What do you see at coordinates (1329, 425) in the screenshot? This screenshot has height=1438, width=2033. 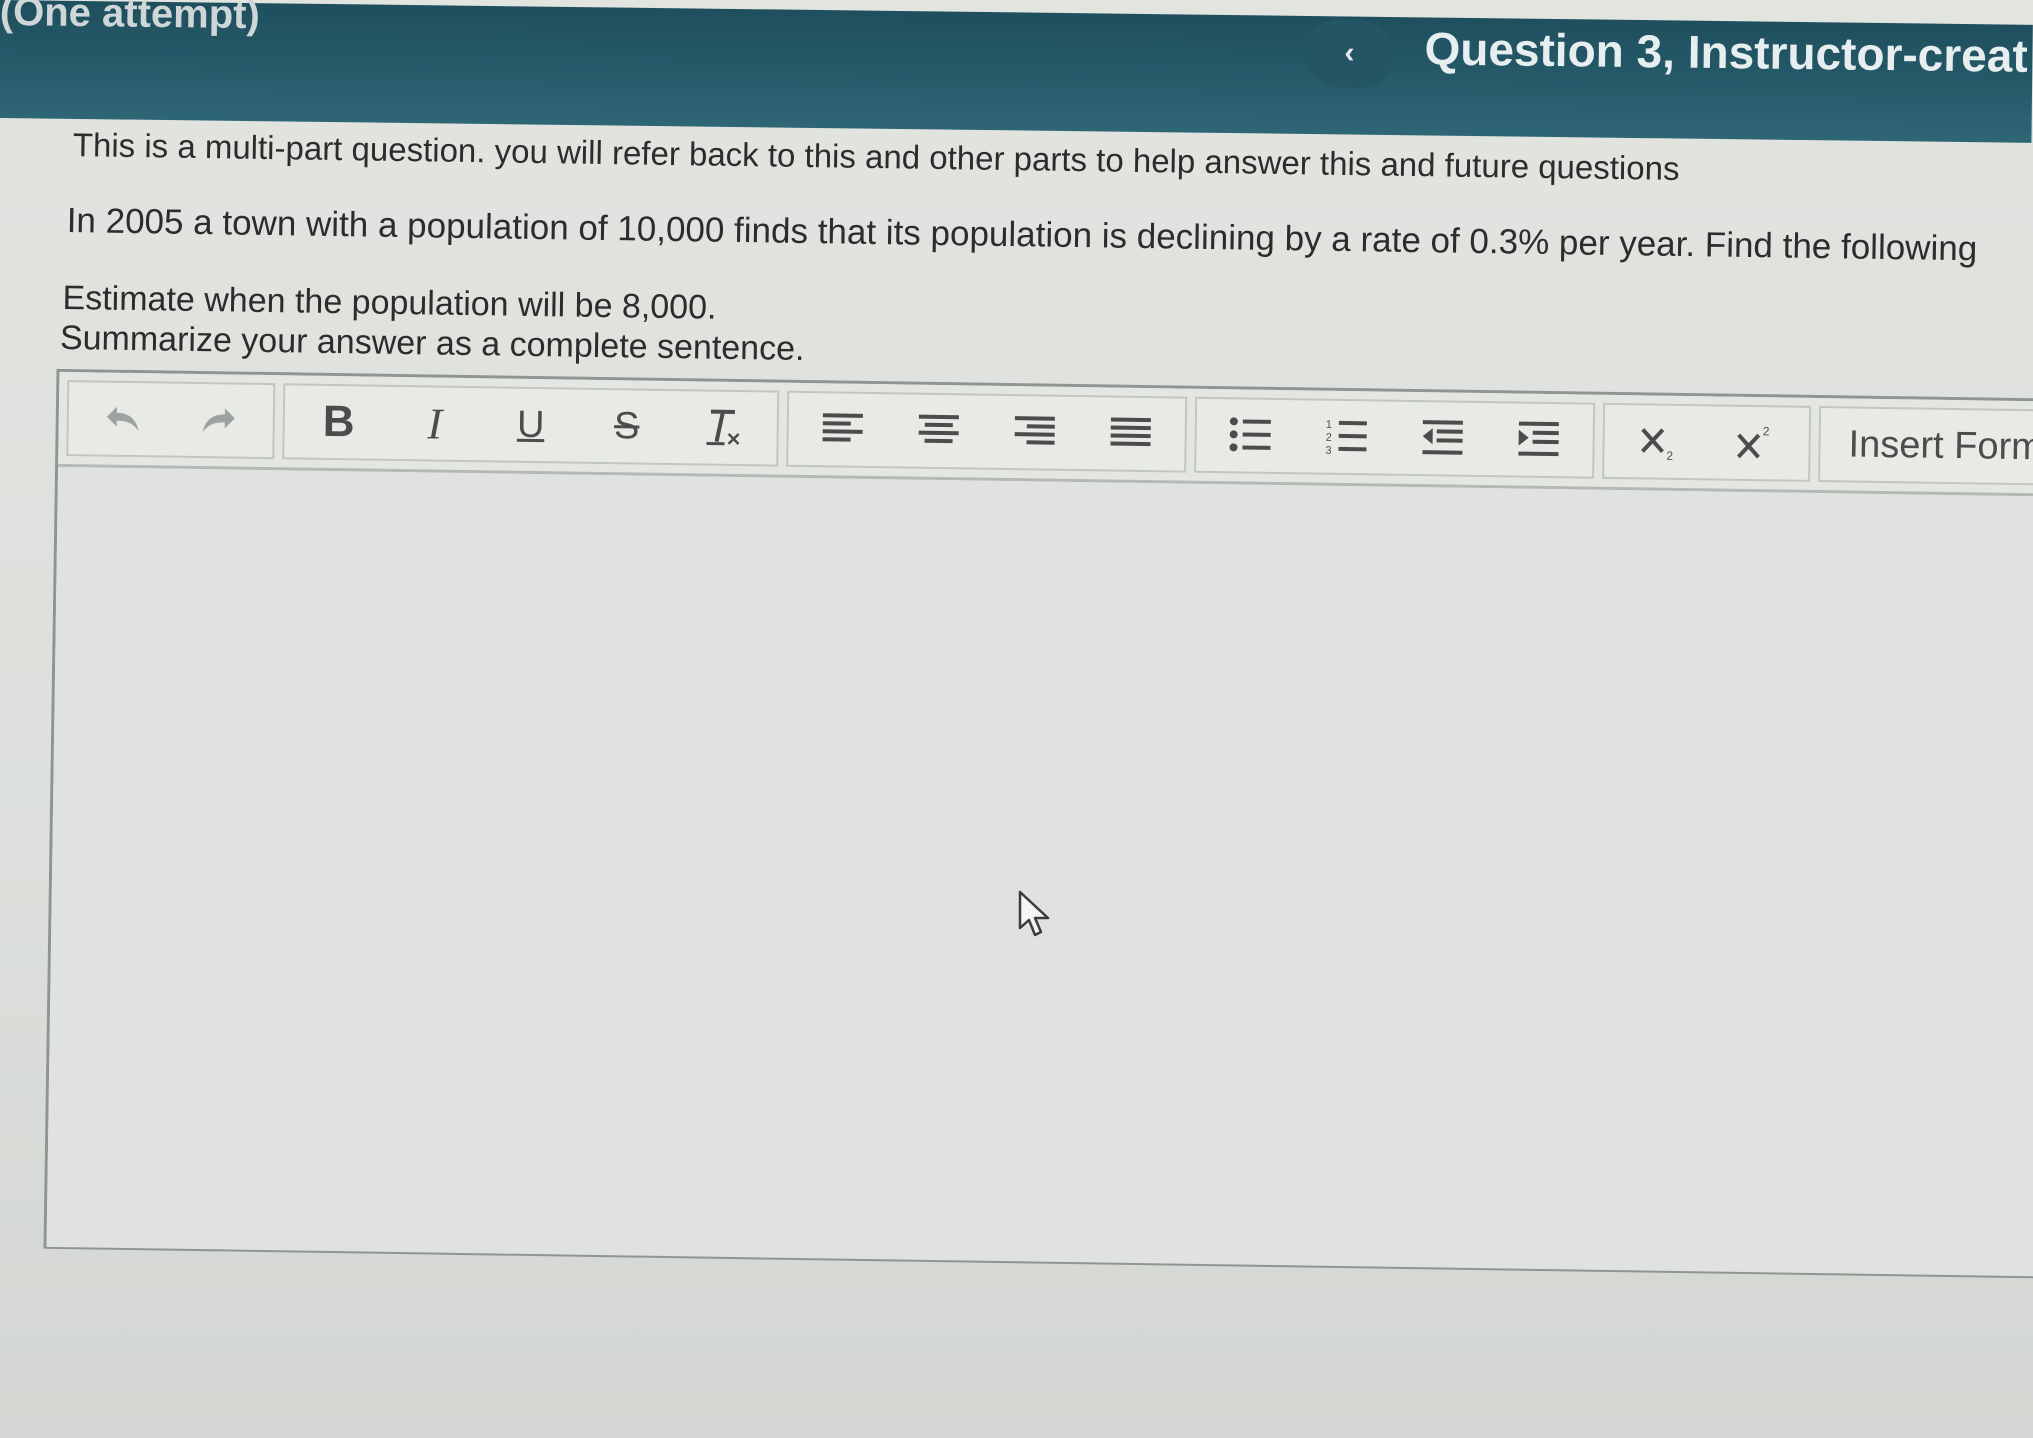 I see `svg-text: 1` at bounding box center [1329, 425].